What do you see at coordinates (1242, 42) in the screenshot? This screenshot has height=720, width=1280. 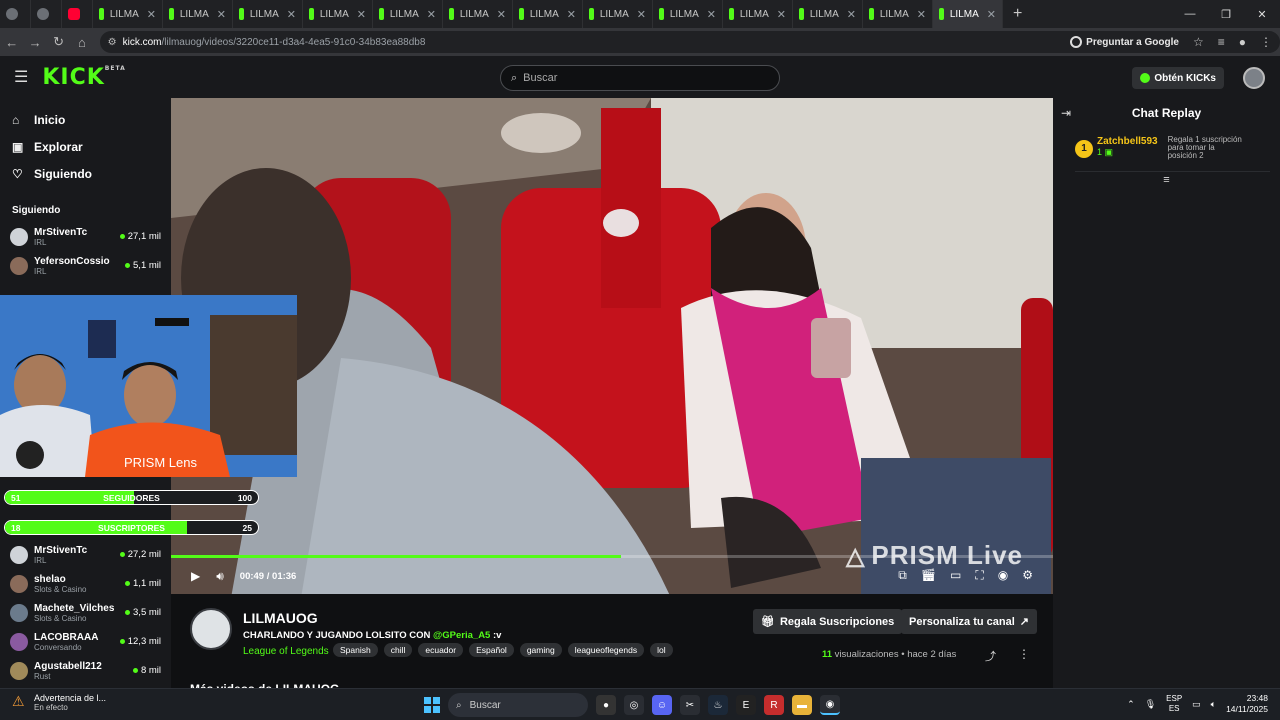 I see `profile-icon: ●` at bounding box center [1242, 42].